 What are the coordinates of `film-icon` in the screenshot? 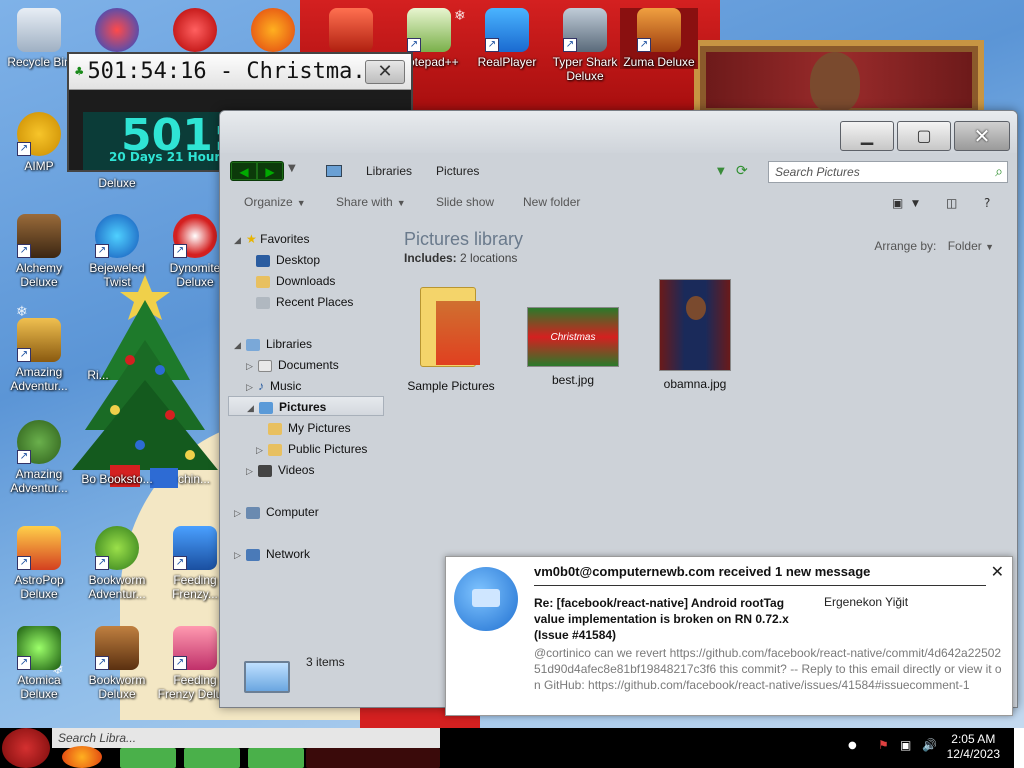 It's located at (265, 470).